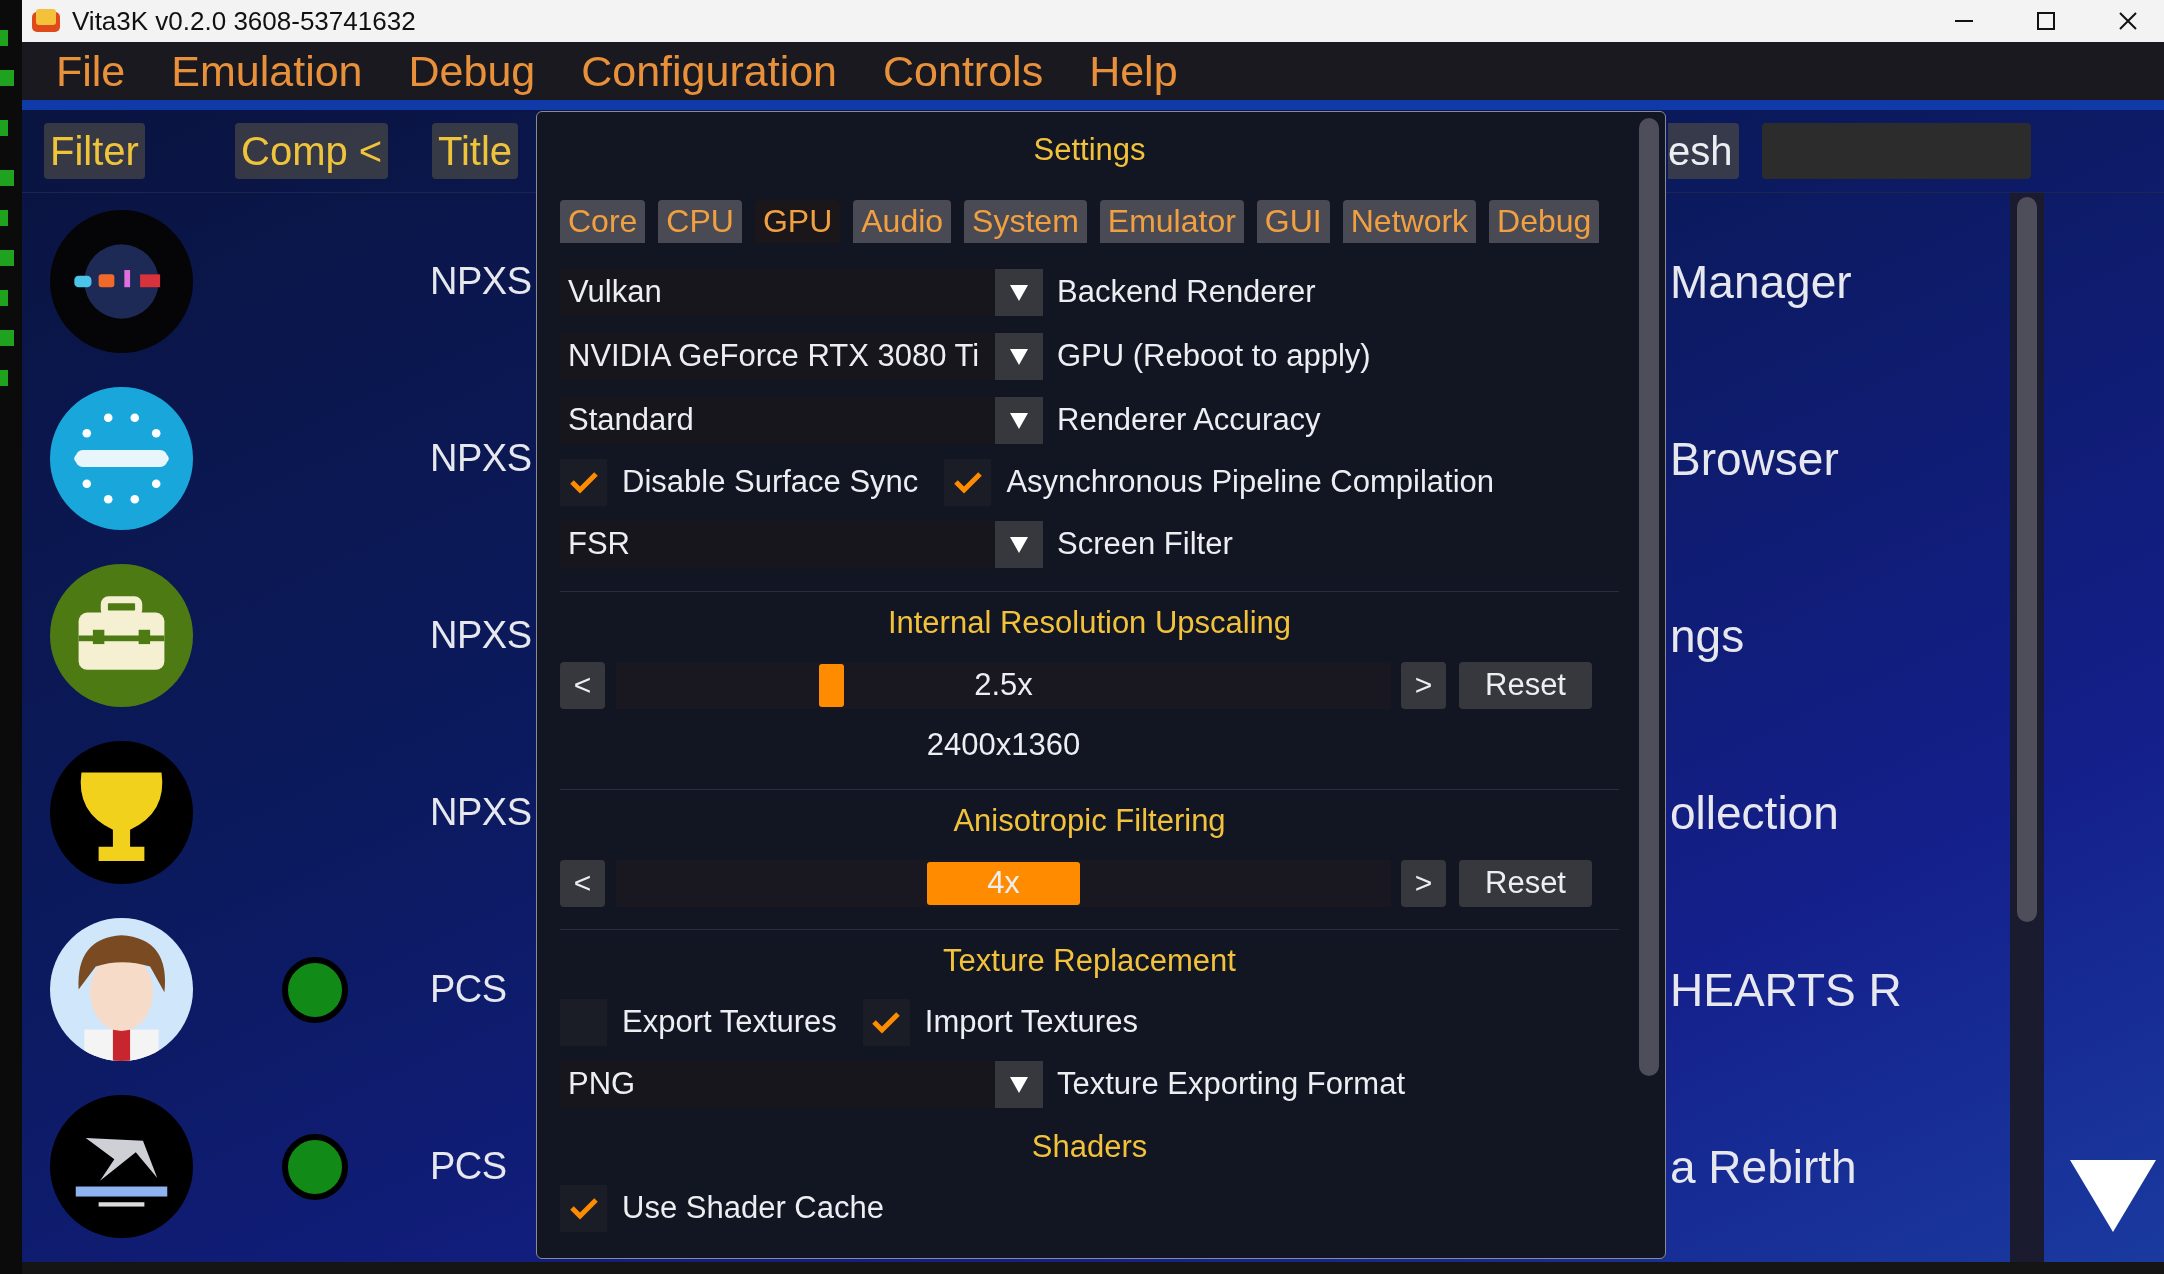 Image resolution: width=2164 pixels, height=1274 pixels. Describe the element at coordinates (1544, 221) in the screenshot. I see `settings-tab: Debug` at that location.